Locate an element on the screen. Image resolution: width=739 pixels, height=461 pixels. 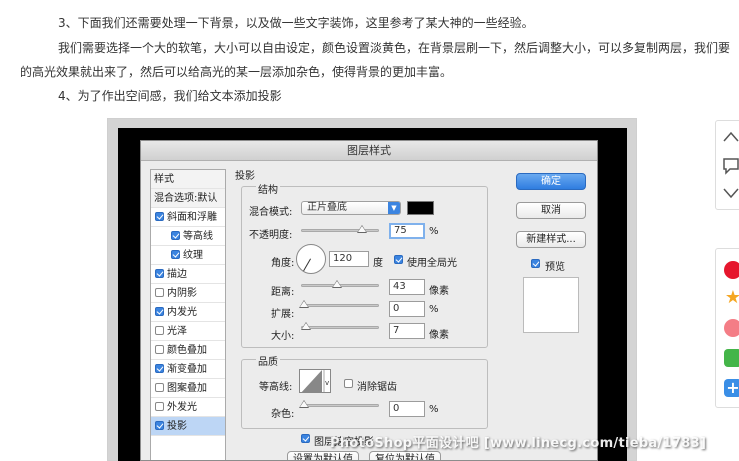
sidebar-item-blend-options: 混合选项:默认 is located at coordinates (188, 198).